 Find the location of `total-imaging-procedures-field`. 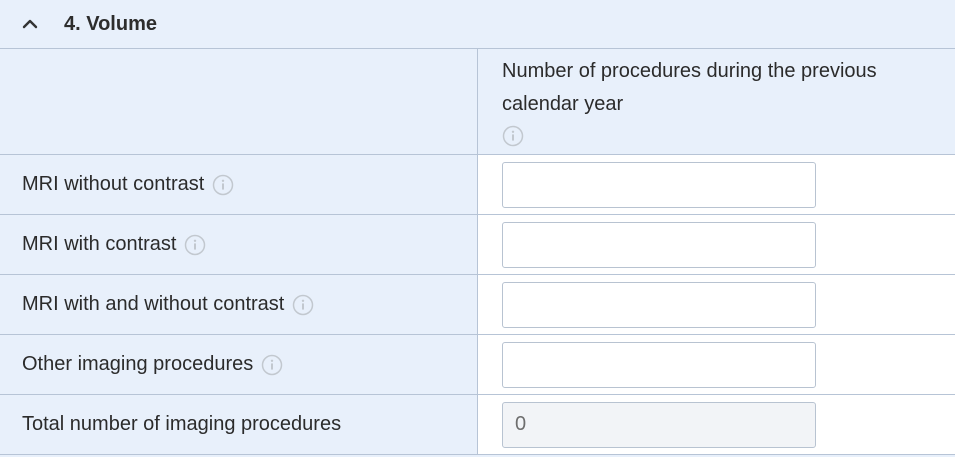

total-imaging-procedures-field is located at coordinates (659, 424).